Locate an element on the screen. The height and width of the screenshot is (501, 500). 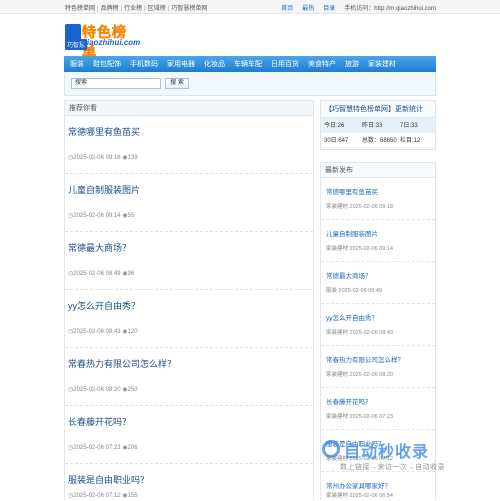
article-meta: ◷2025-02-06 07:23 ◉206 is located at coordinates (103, 448).